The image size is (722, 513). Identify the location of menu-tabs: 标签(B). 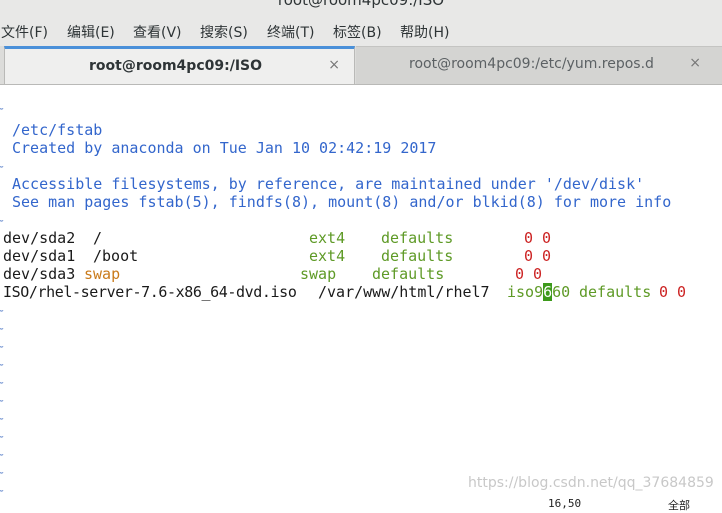
(357, 32).